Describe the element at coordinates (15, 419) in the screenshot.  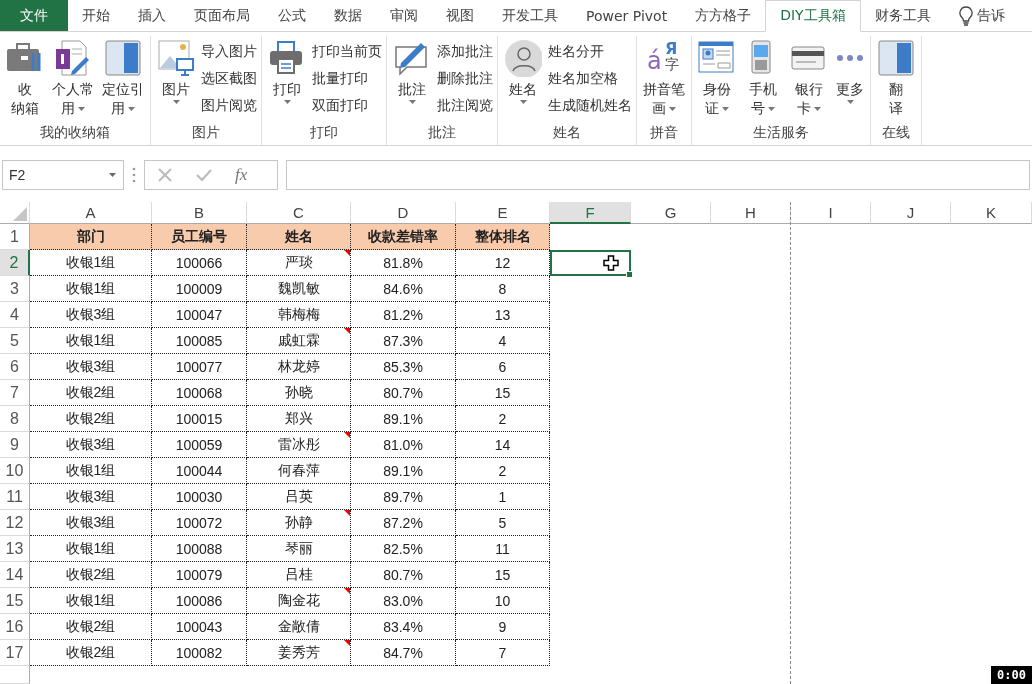
I see `row-header: 8` at that location.